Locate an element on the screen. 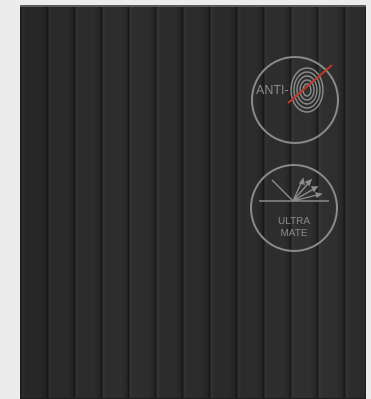  ultra-label: ULTRA is located at coordinates (294, 221).